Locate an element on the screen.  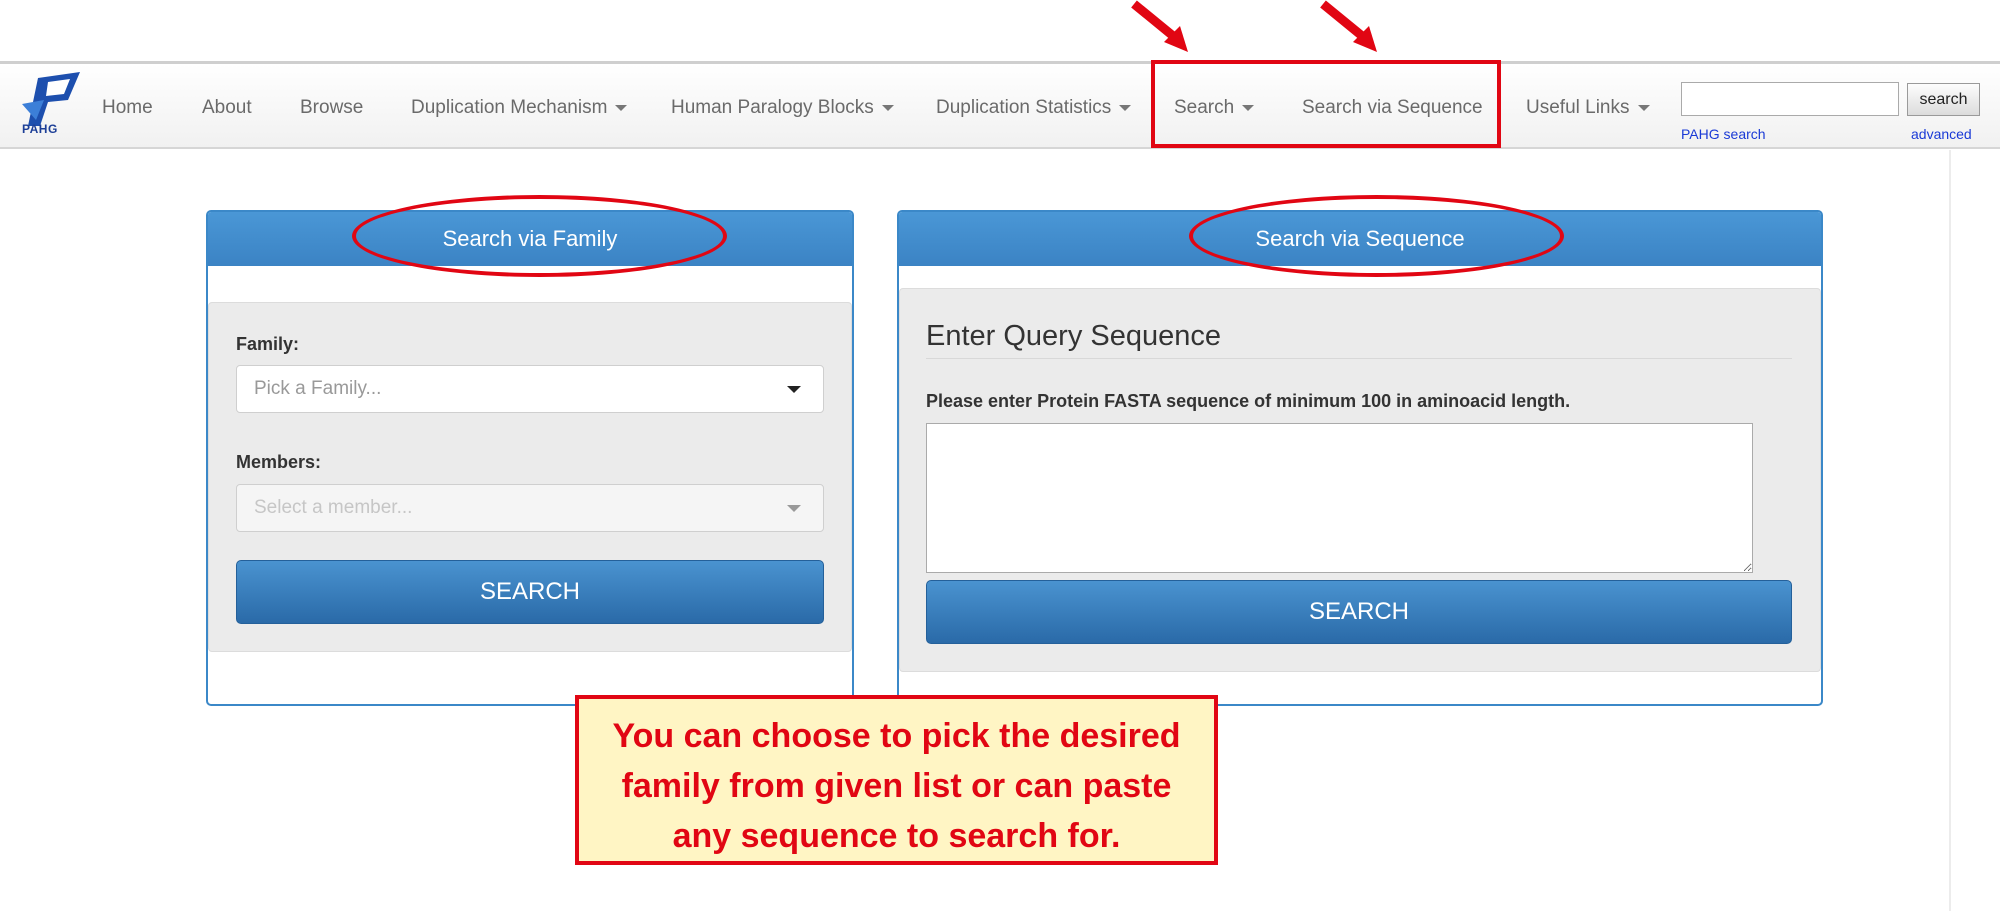
nav-duplication-mechanism-label: Duplication Mechanism is located at coordinates (509, 107).